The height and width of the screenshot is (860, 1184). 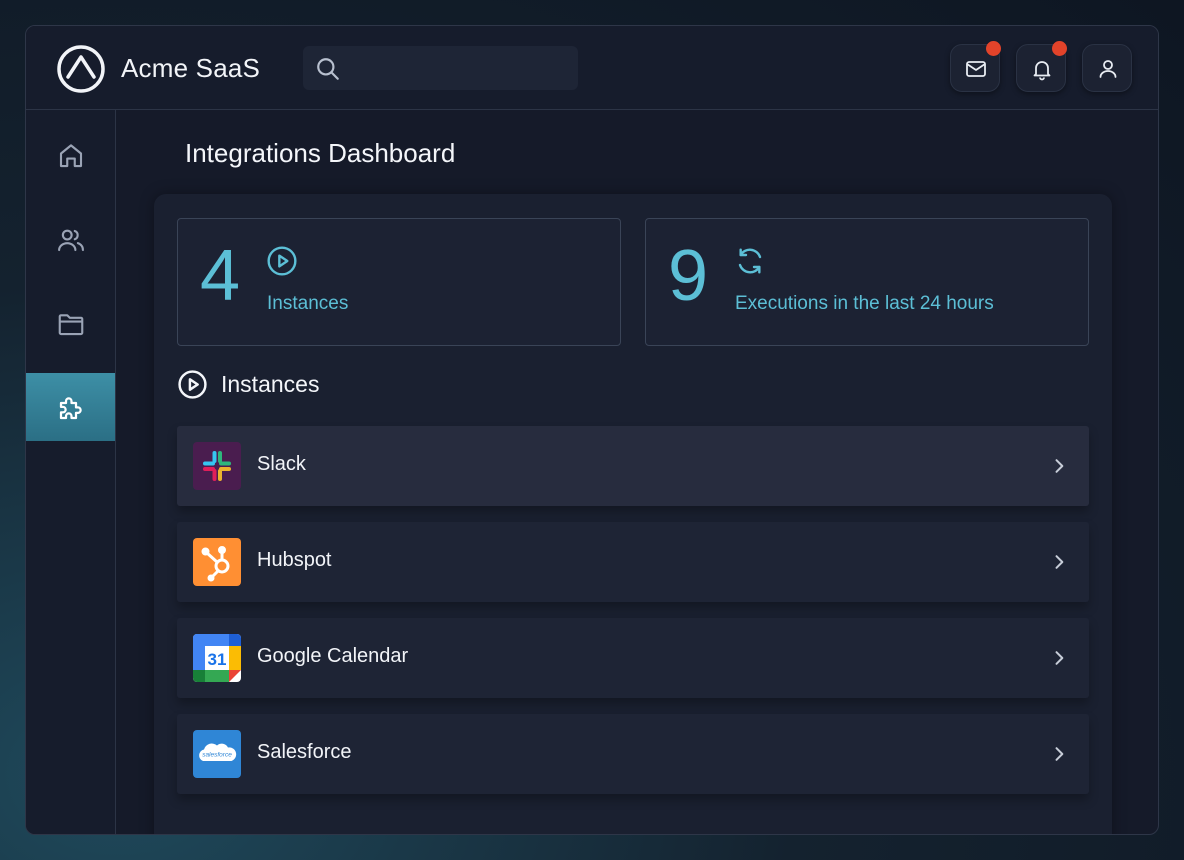 I want to click on salesforce-logo: salesforce, so click(x=217, y=754).